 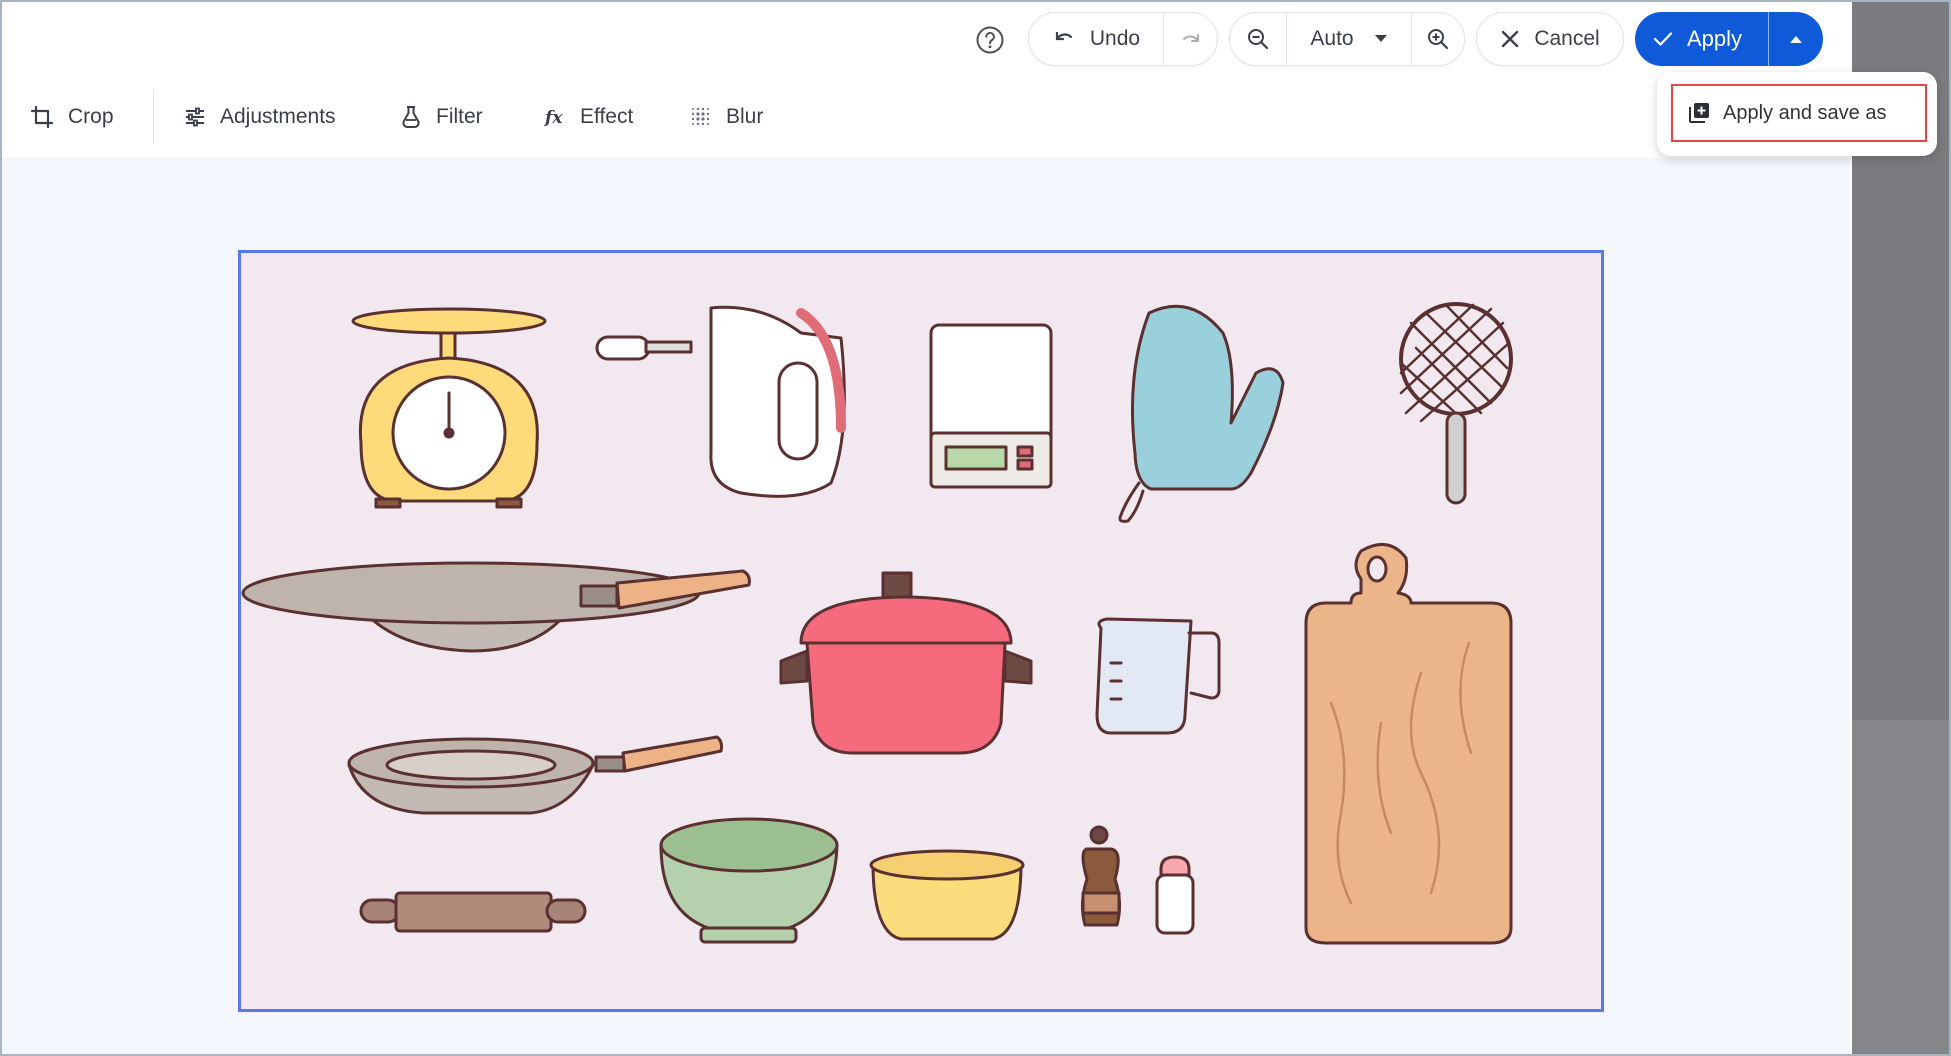 I want to click on yellow-bowl-illustration, so click(x=947, y=895).